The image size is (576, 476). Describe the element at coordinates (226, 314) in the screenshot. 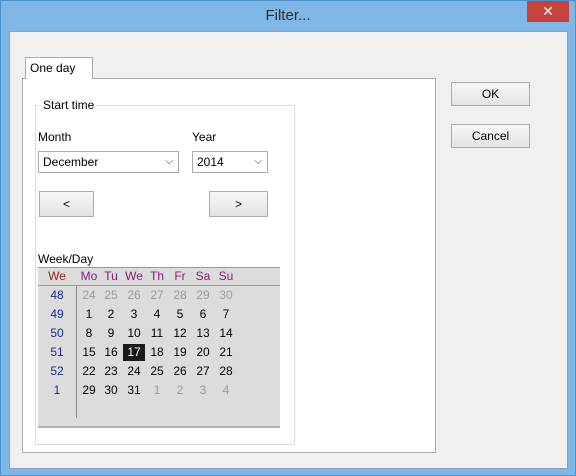

I see `day-cell: 7` at that location.